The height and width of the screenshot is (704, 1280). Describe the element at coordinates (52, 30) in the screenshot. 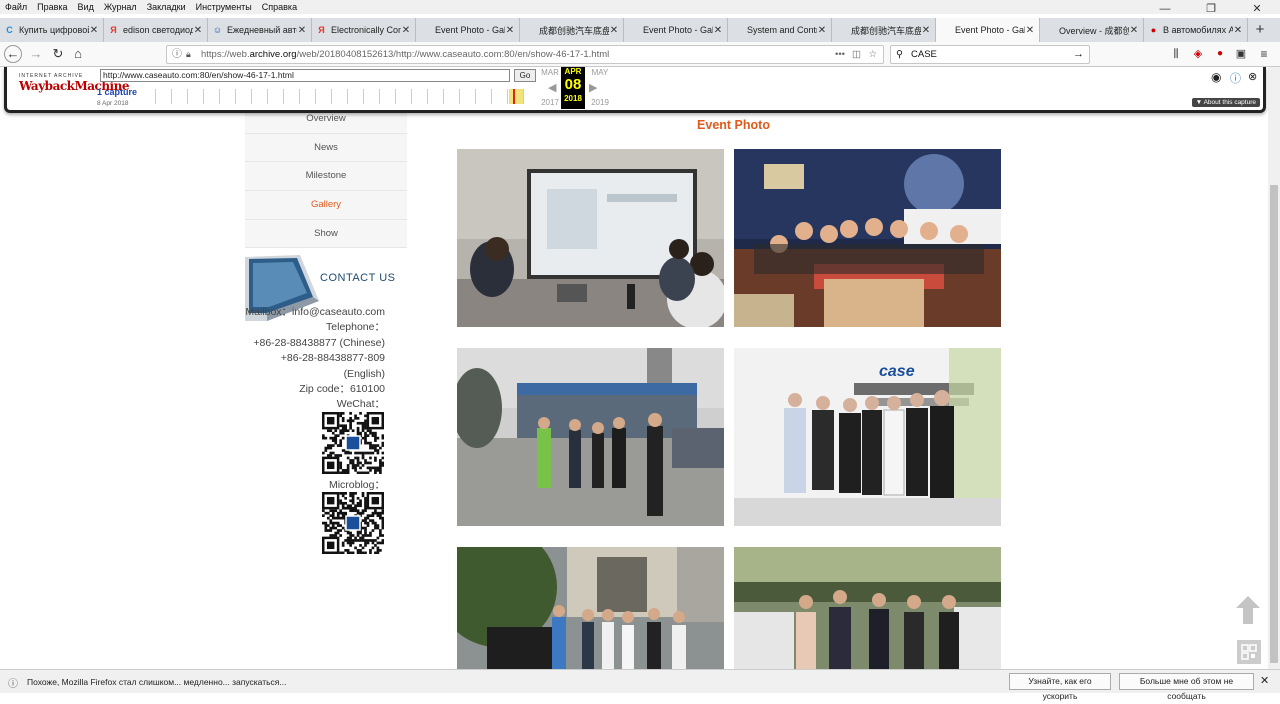

I see `browser-tab: C Купить цифровой ✕` at that location.